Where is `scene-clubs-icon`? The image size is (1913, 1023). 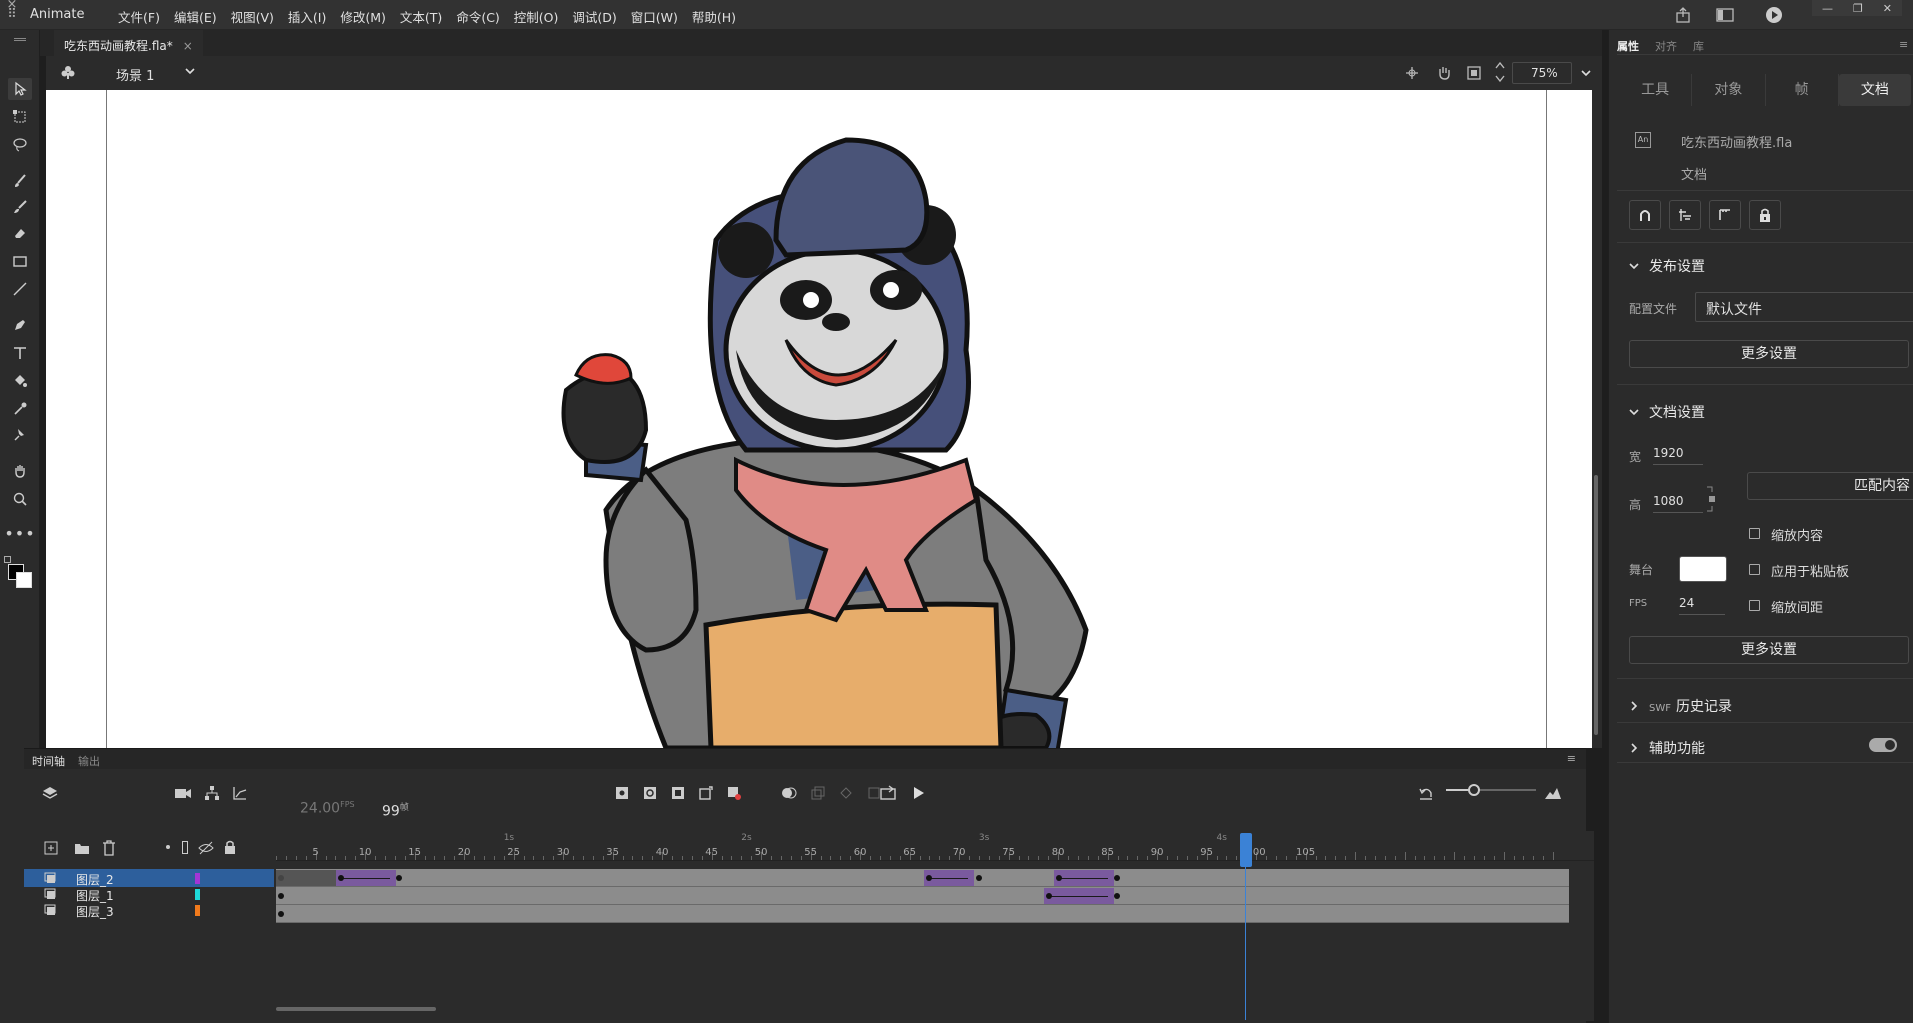
scene-clubs-icon is located at coordinates (68, 72).